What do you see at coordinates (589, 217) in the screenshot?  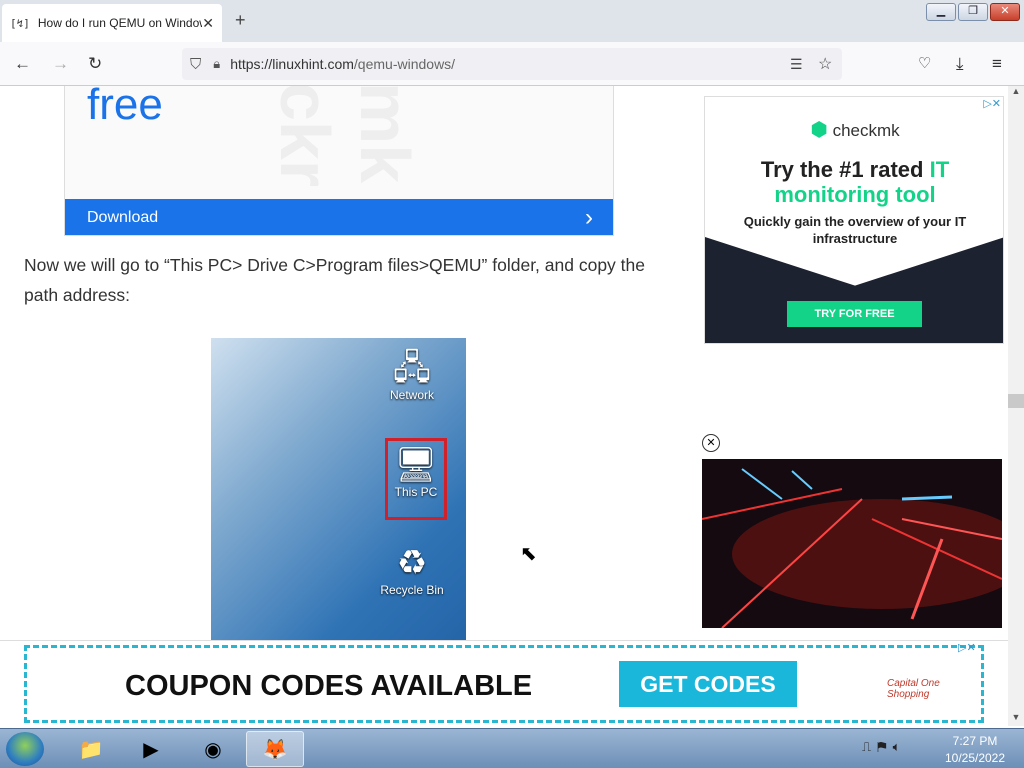 I see `chevron-right-icon: ›` at bounding box center [589, 217].